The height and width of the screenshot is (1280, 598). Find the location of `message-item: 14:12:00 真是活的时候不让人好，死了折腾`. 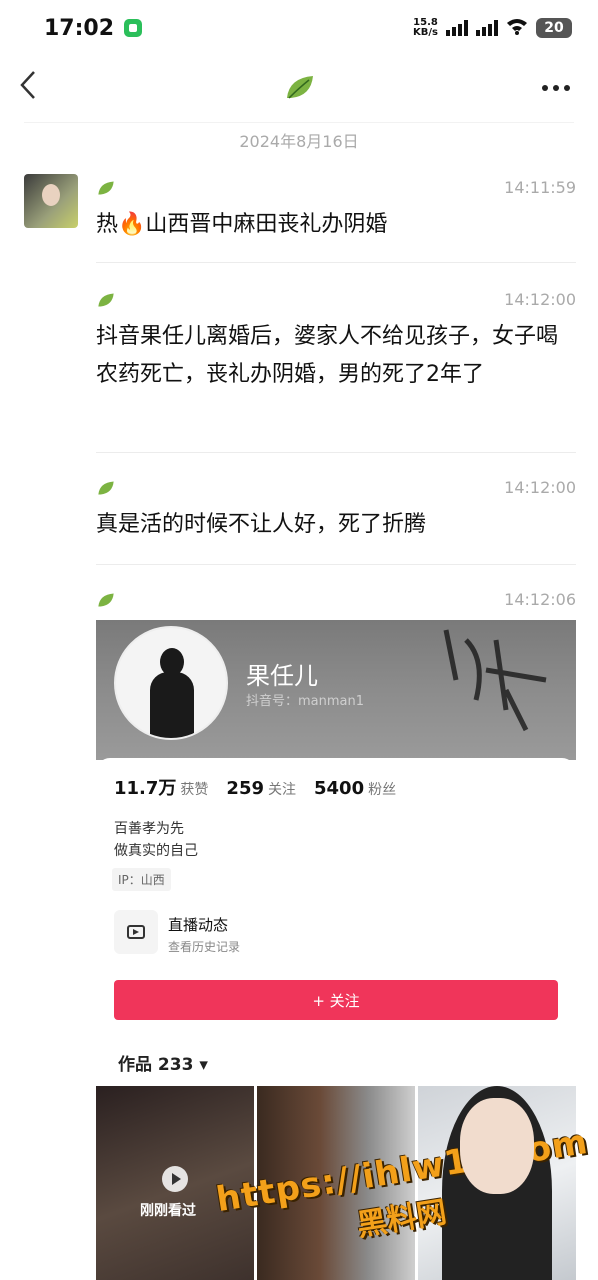

message-item: 14:12:00 真是活的时候不让人好，死了折腾 is located at coordinates (336, 513).